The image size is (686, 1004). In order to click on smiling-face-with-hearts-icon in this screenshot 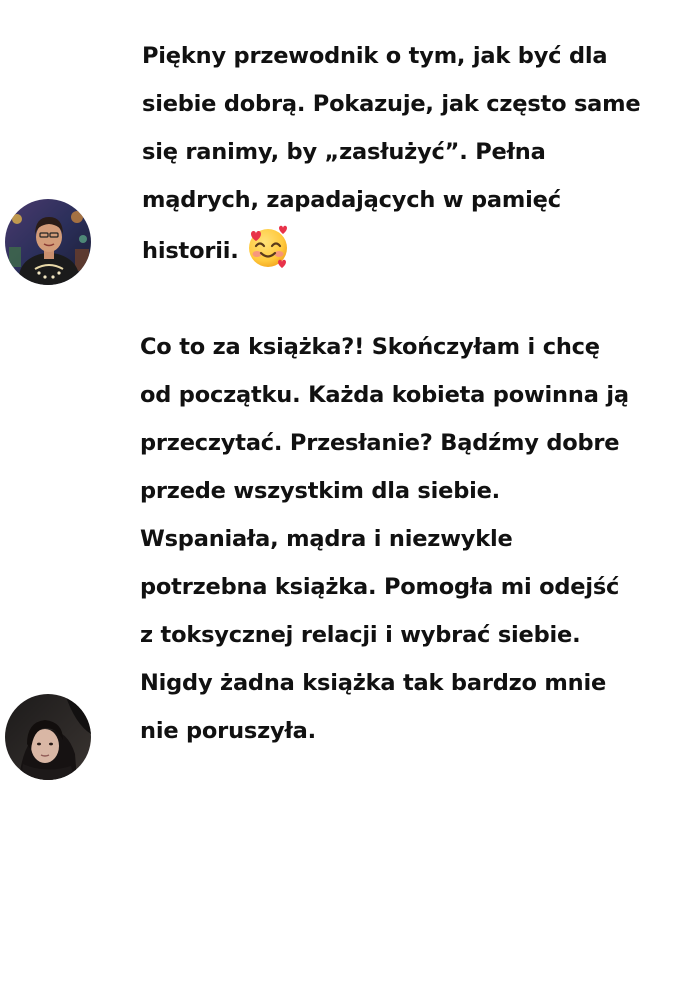, I will do `click(268, 247)`.